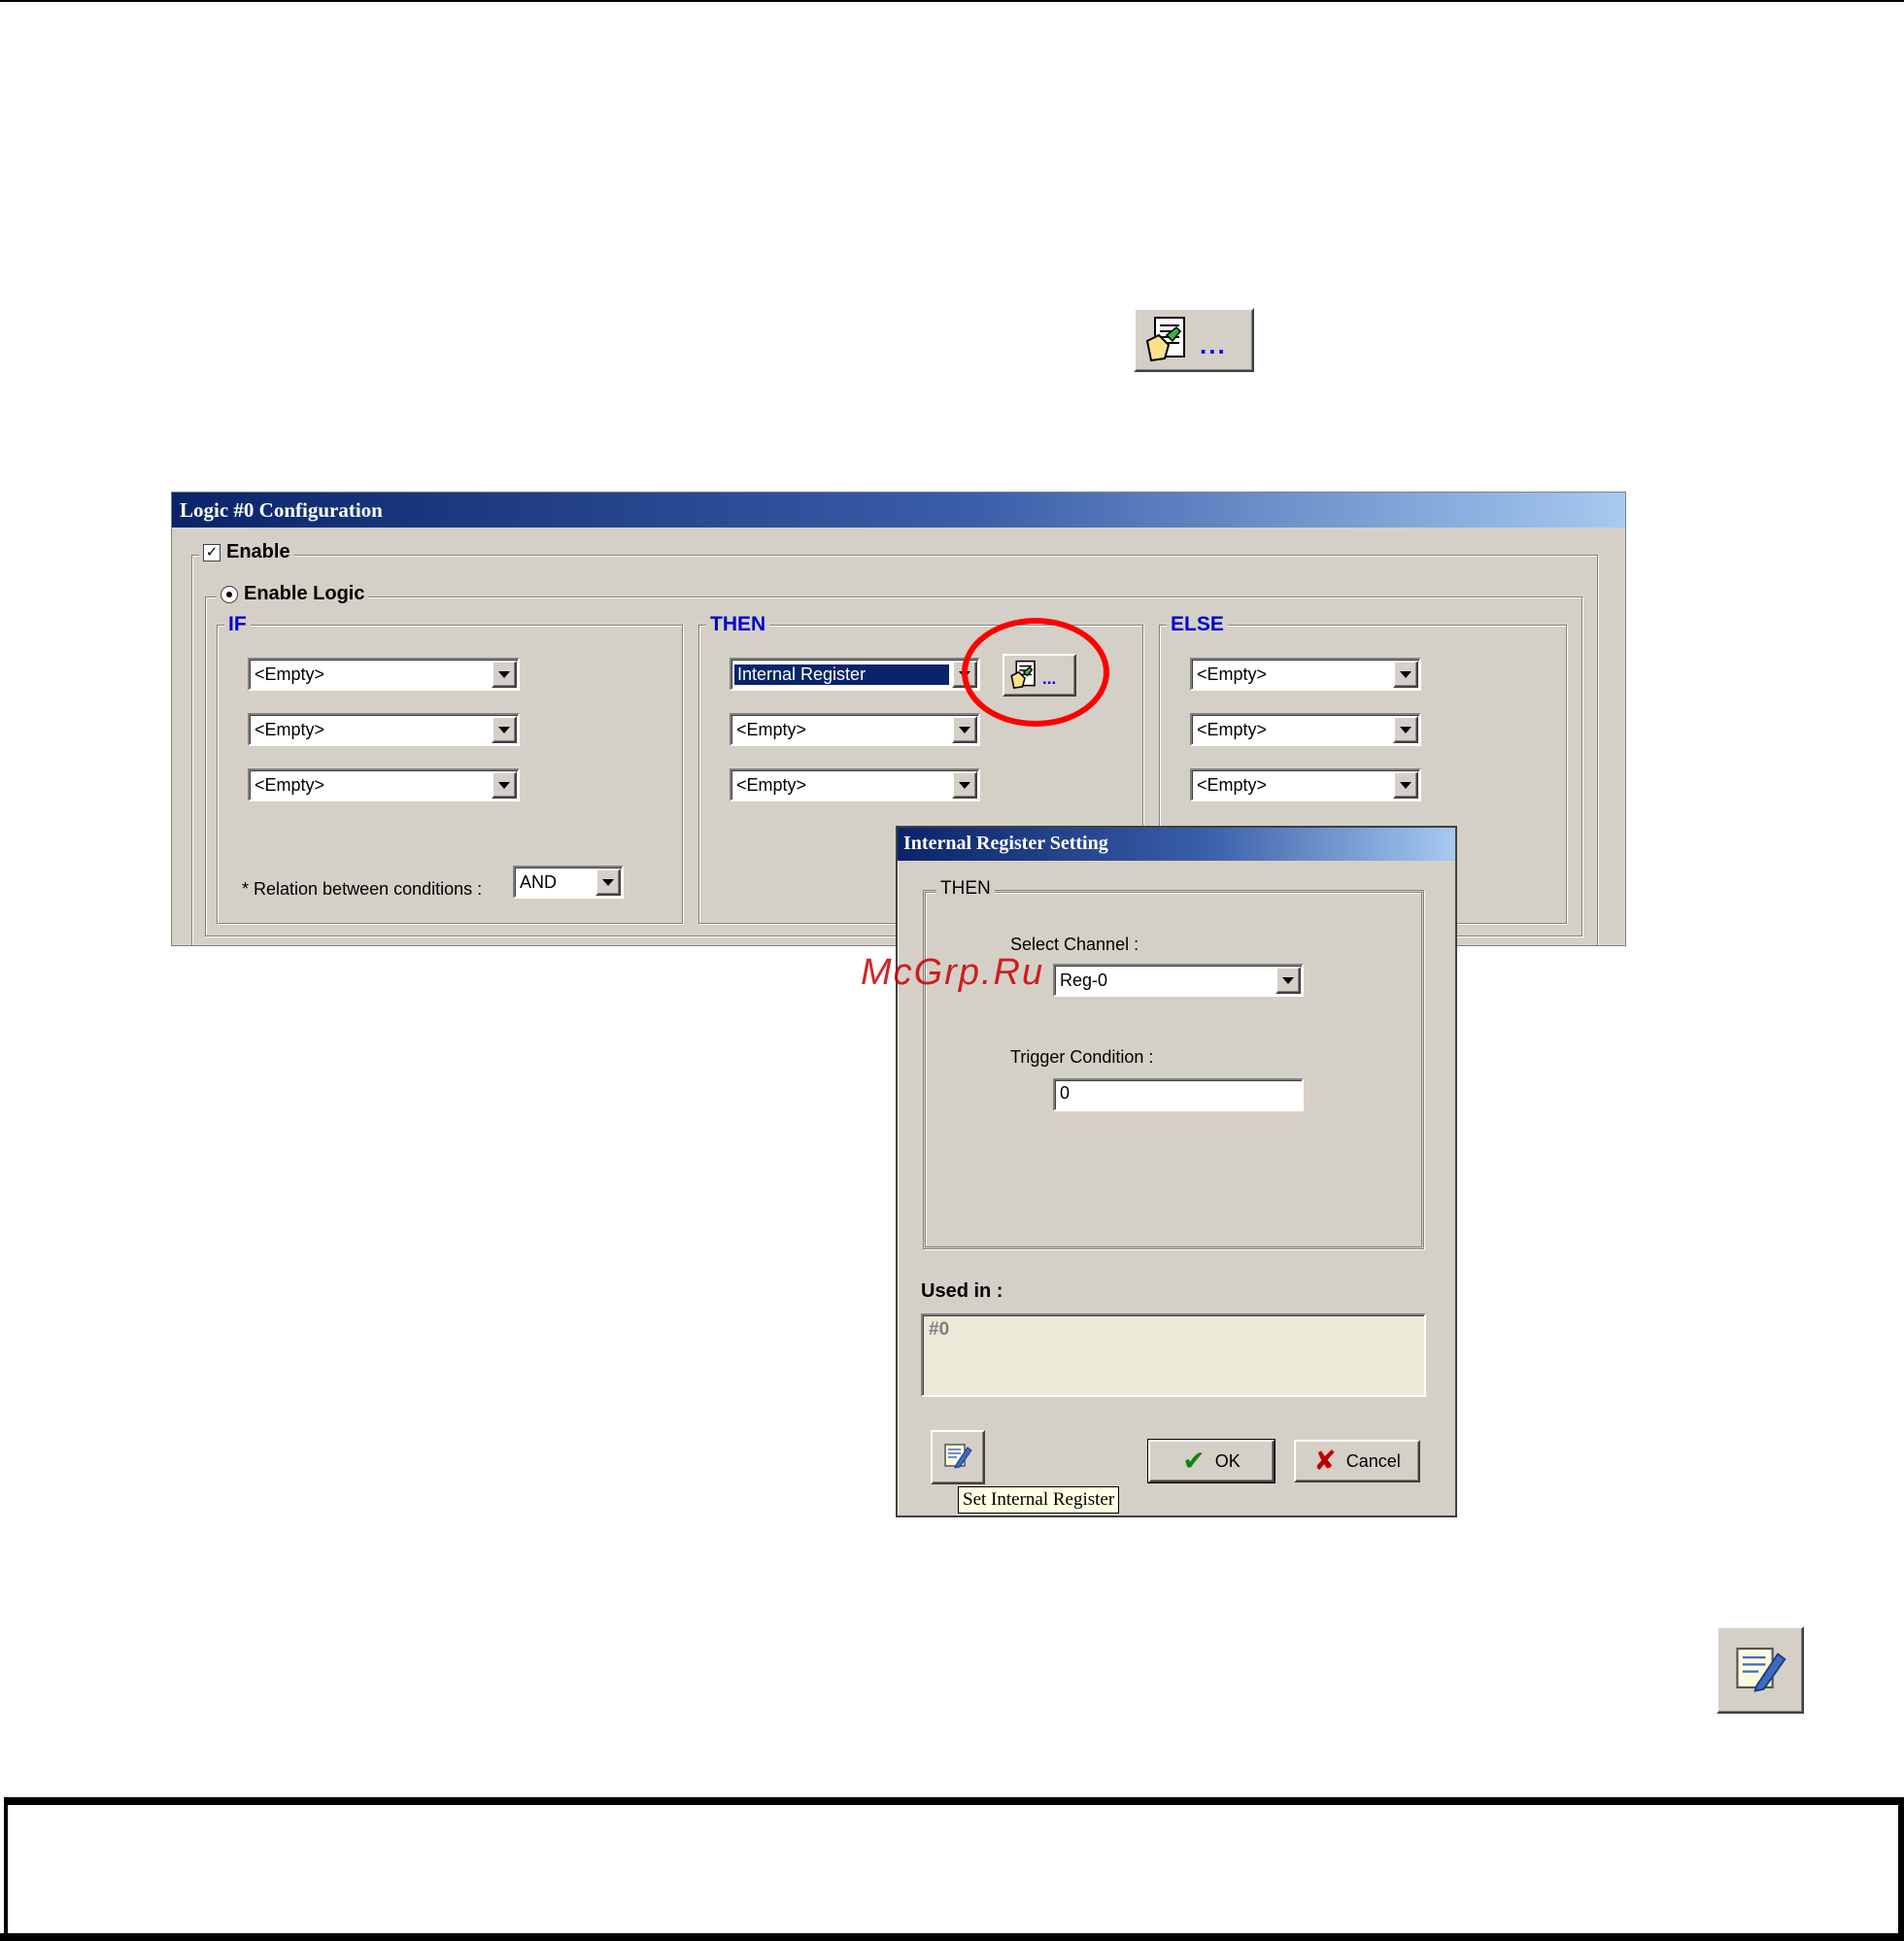 The height and width of the screenshot is (1941, 1904). I want to click on combo-value: AND, so click(539, 881).